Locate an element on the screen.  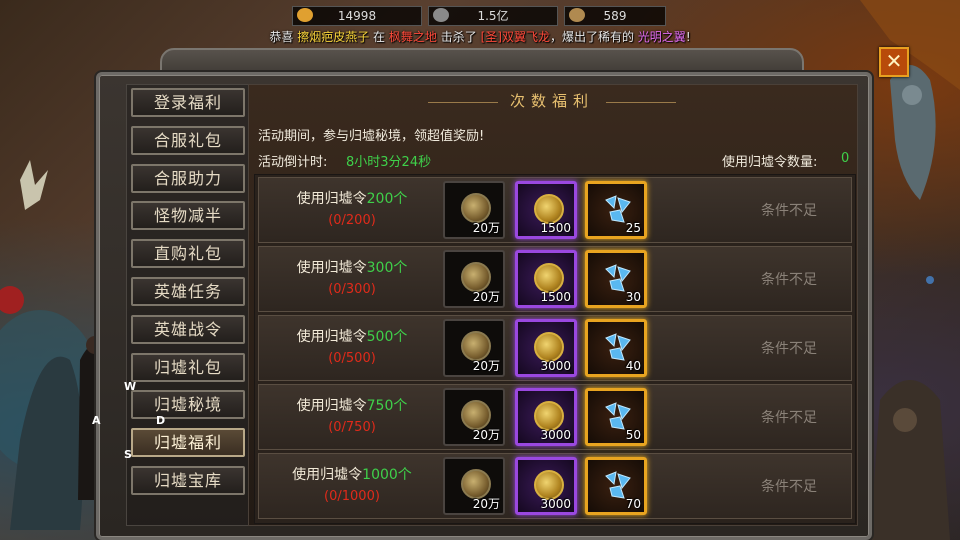
notice-text: ! is located at coordinates (688, 37).